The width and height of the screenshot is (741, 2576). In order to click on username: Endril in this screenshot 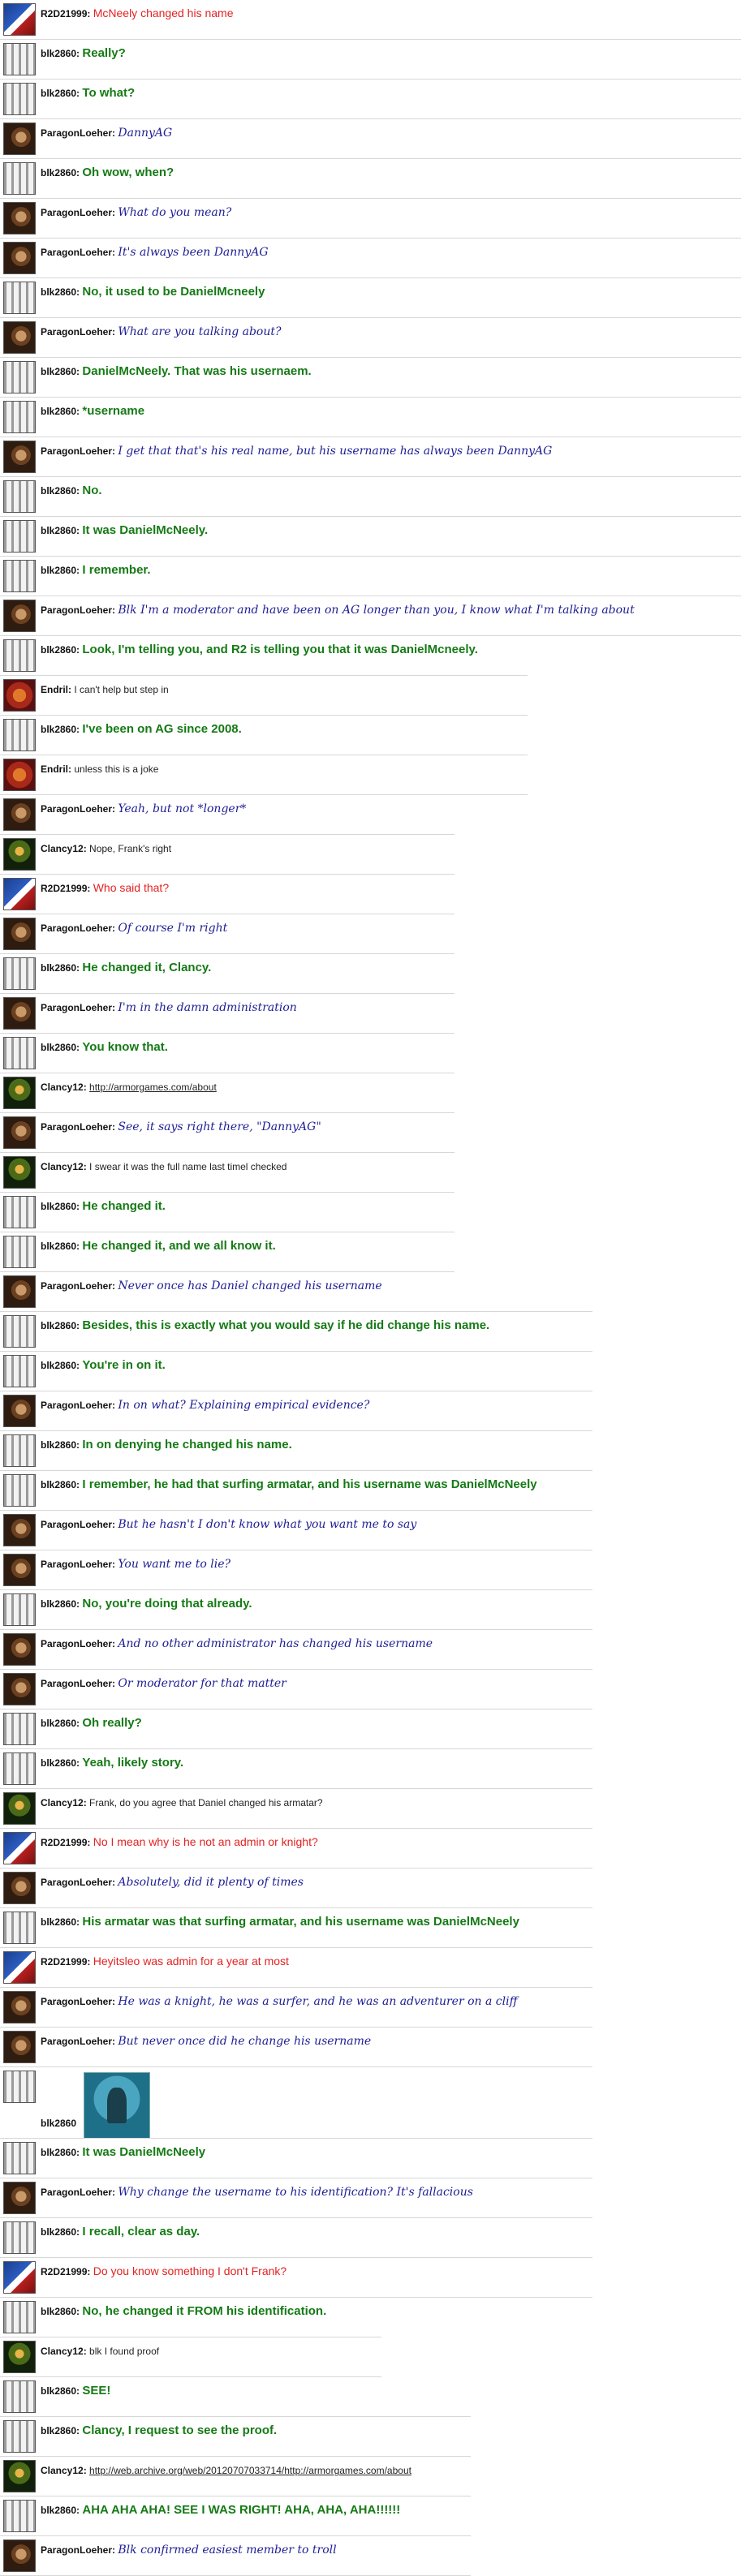, I will do `click(54, 689)`.